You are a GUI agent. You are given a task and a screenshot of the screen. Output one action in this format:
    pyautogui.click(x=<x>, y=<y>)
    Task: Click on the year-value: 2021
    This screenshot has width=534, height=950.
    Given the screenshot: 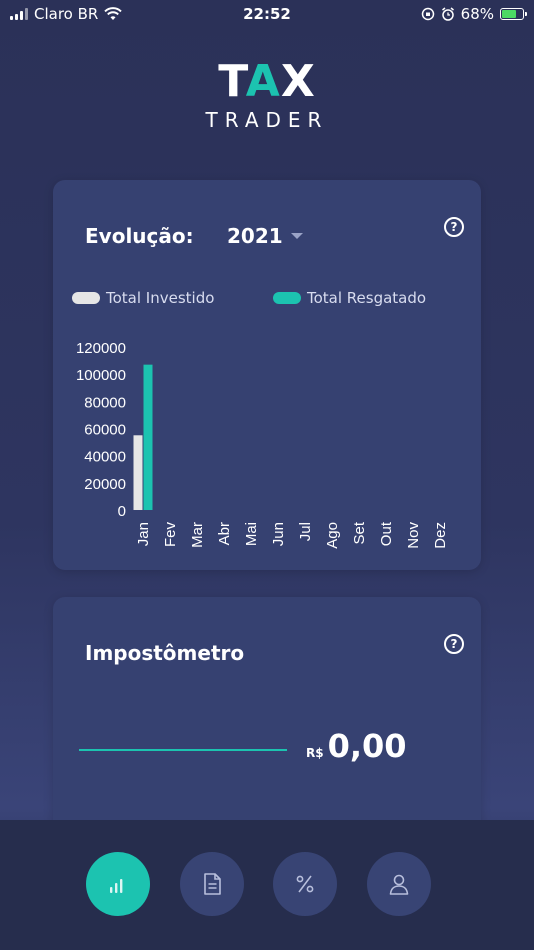 What is the action you would take?
    pyautogui.click(x=255, y=236)
    